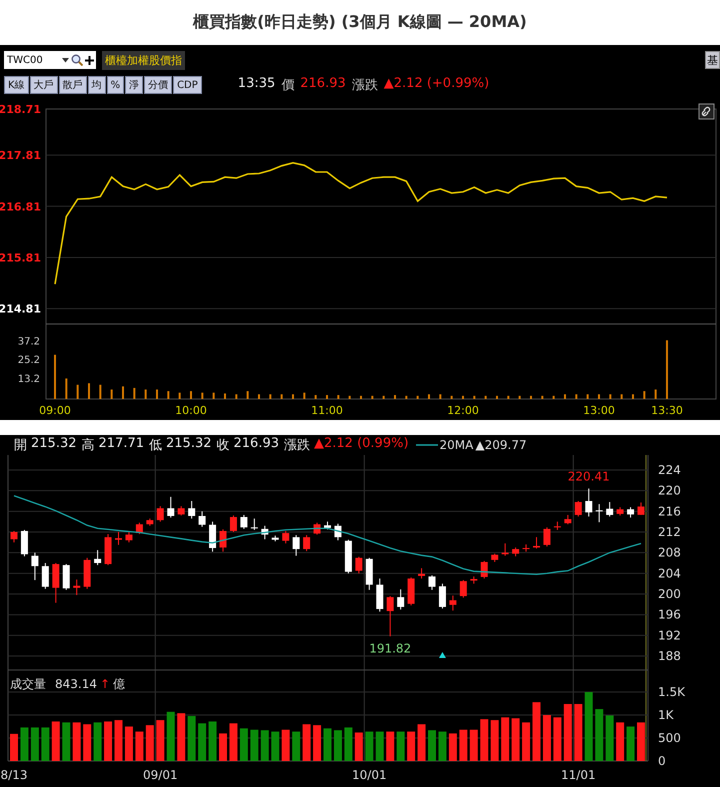 The width and height of the screenshot is (720, 787). Describe the element at coordinates (669, 532) in the screenshot. I see `y-axis-label: 212` at that location.